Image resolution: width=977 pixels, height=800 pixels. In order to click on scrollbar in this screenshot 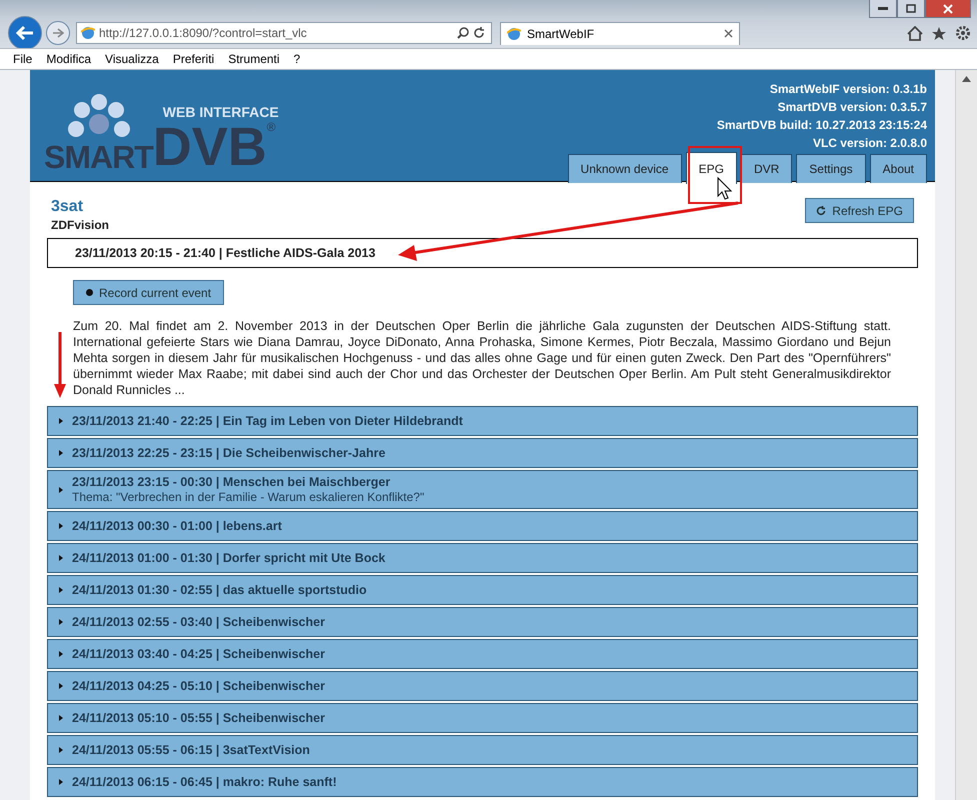, I will do `click(966, 435)`.